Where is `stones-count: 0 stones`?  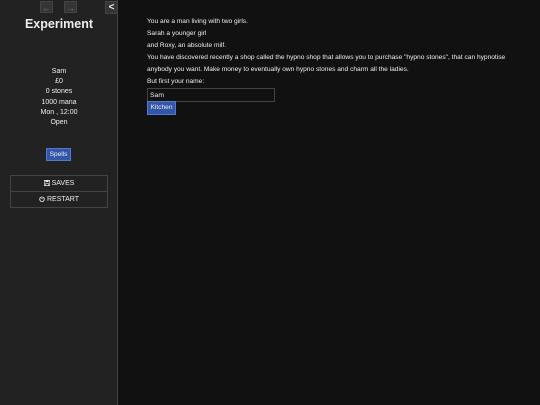
stones-count: 0 stones is located at coordinates (59, 92).